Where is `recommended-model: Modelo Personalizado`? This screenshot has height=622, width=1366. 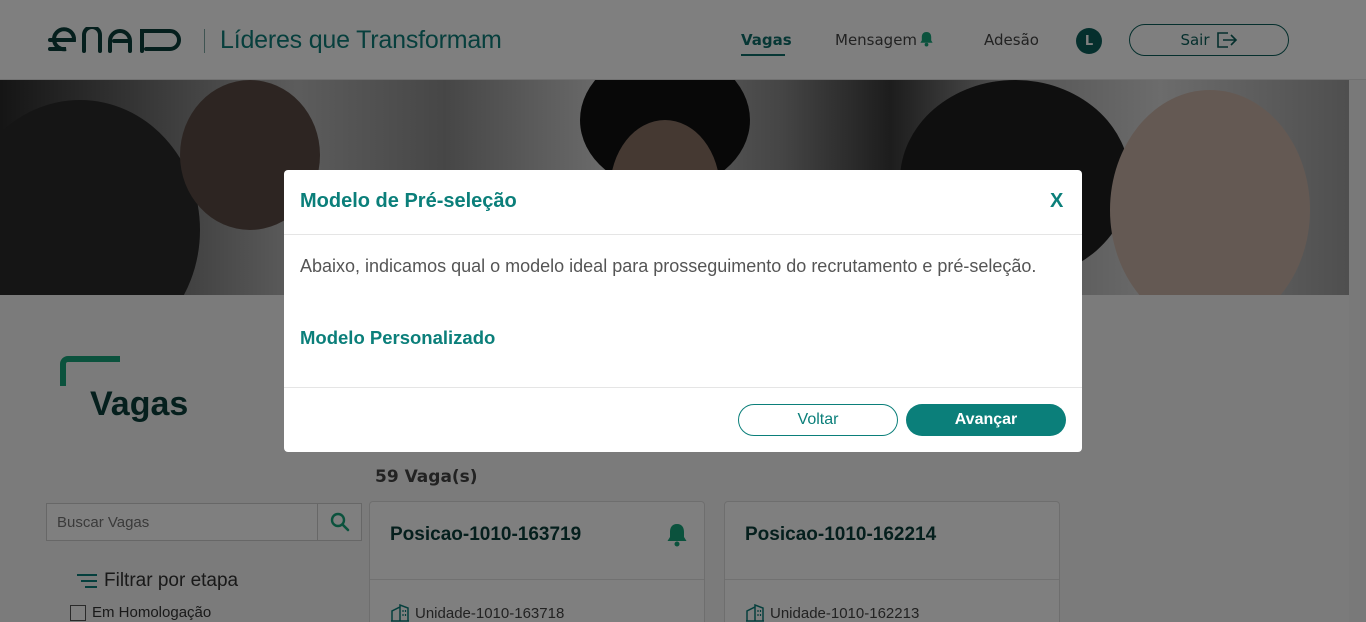
recommended-model: Modelo Personalizado is located at coordinates (398, 337).